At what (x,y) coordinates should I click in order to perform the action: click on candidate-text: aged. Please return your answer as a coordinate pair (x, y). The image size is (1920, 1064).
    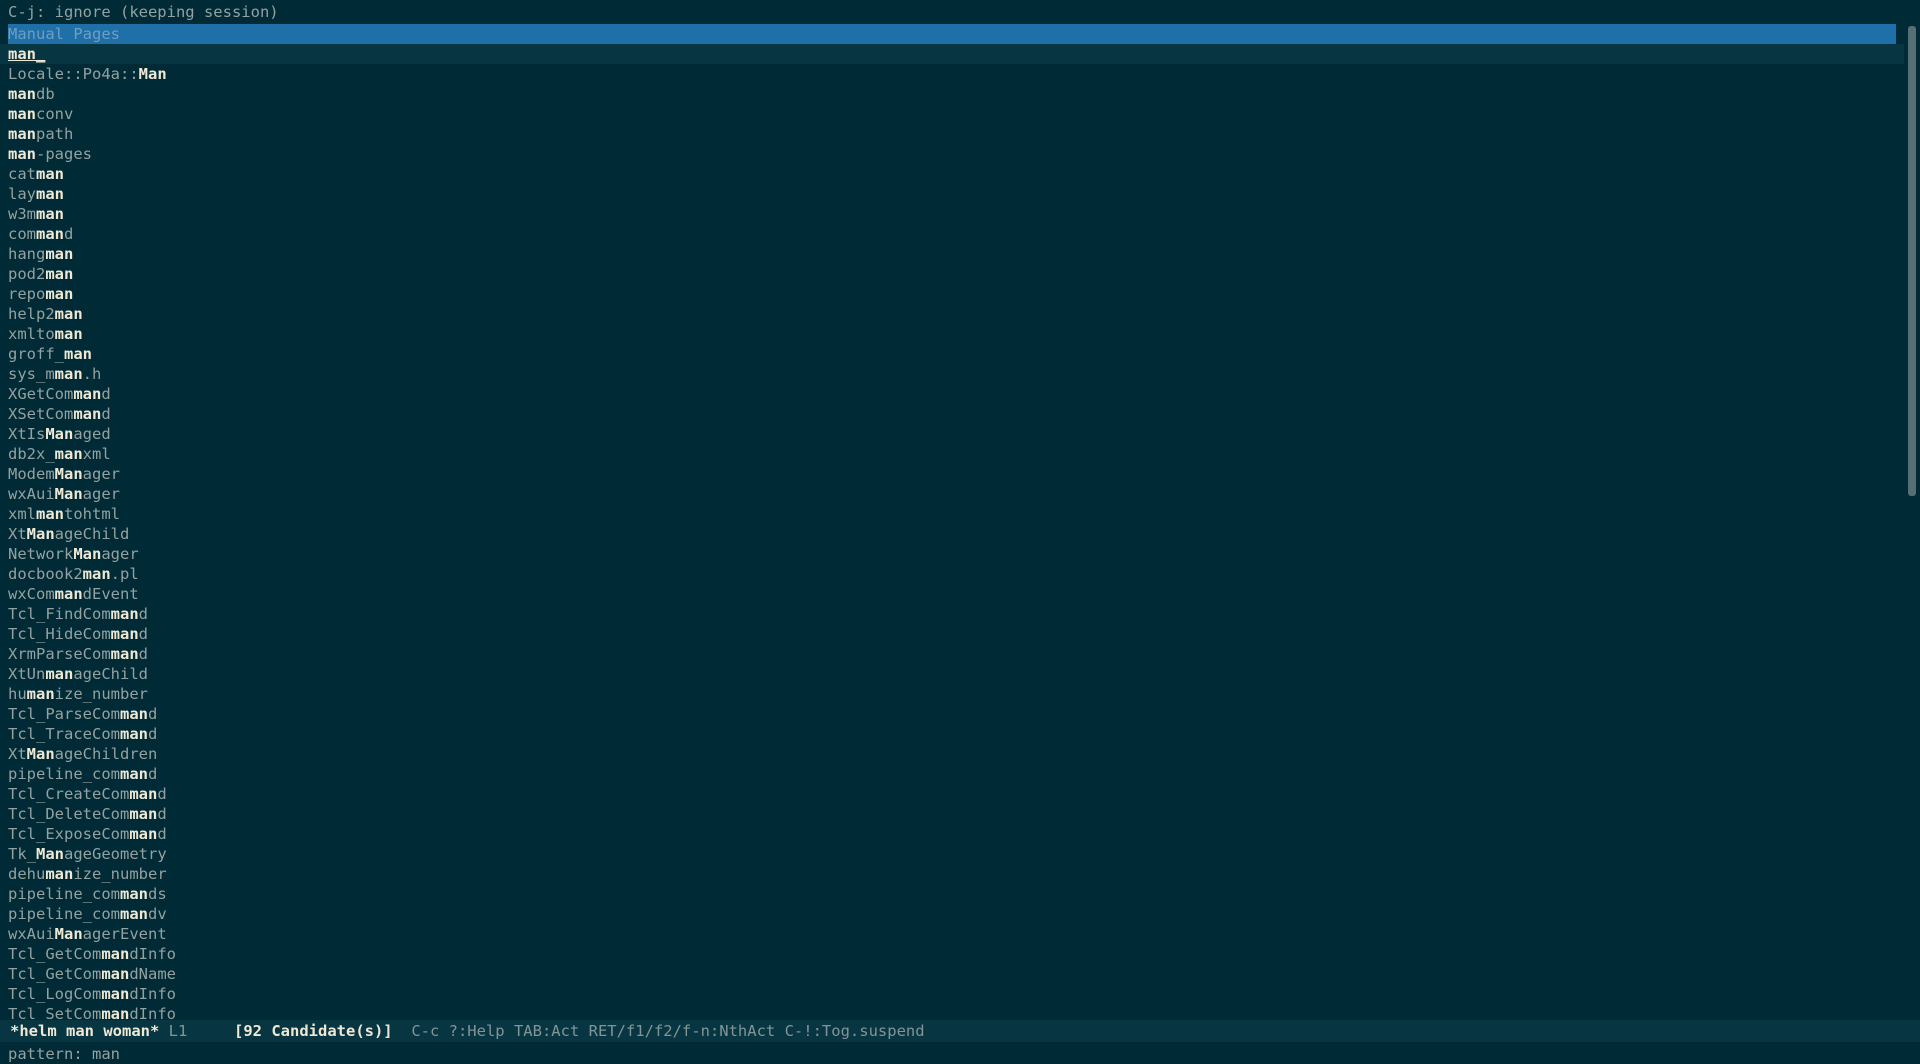
    Looking at the image, I should click on (92, 434).